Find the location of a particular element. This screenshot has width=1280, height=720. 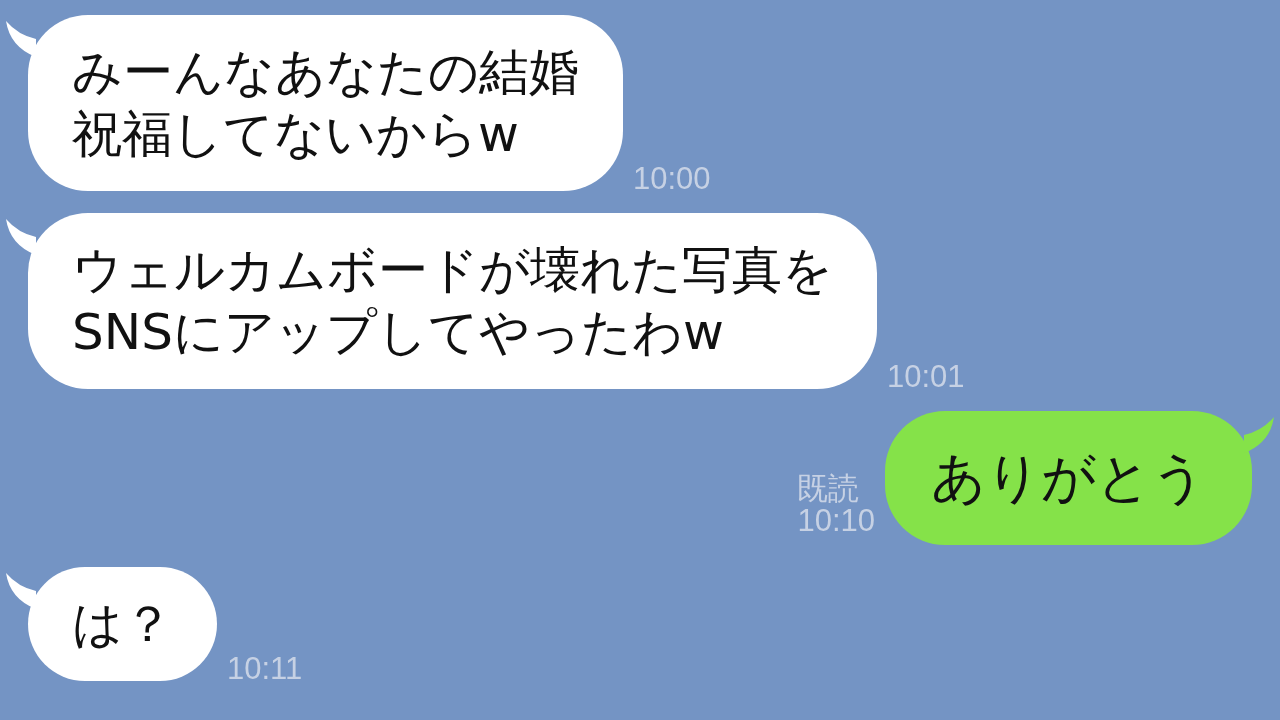

message-text: SNSにアップしてやったわw is located at coordinates (398, 332).